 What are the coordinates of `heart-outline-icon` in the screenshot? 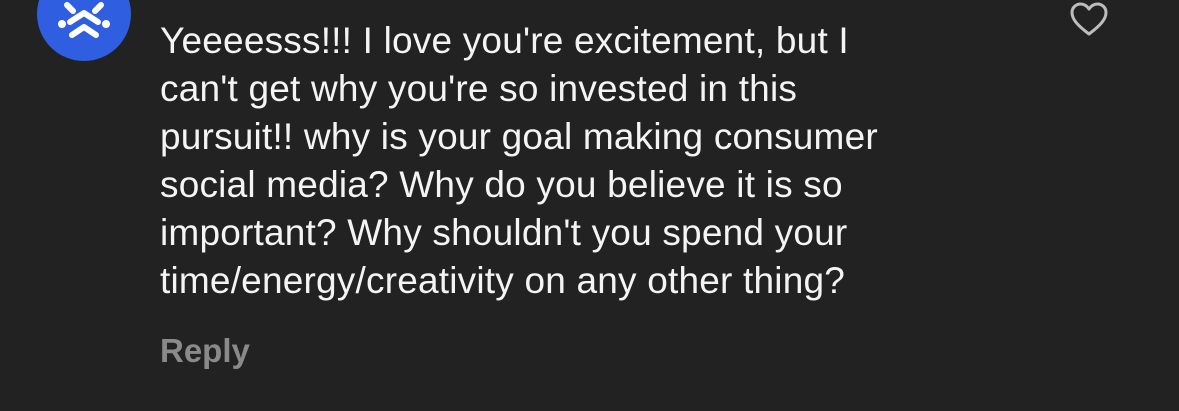 It's located at (1089, 19).